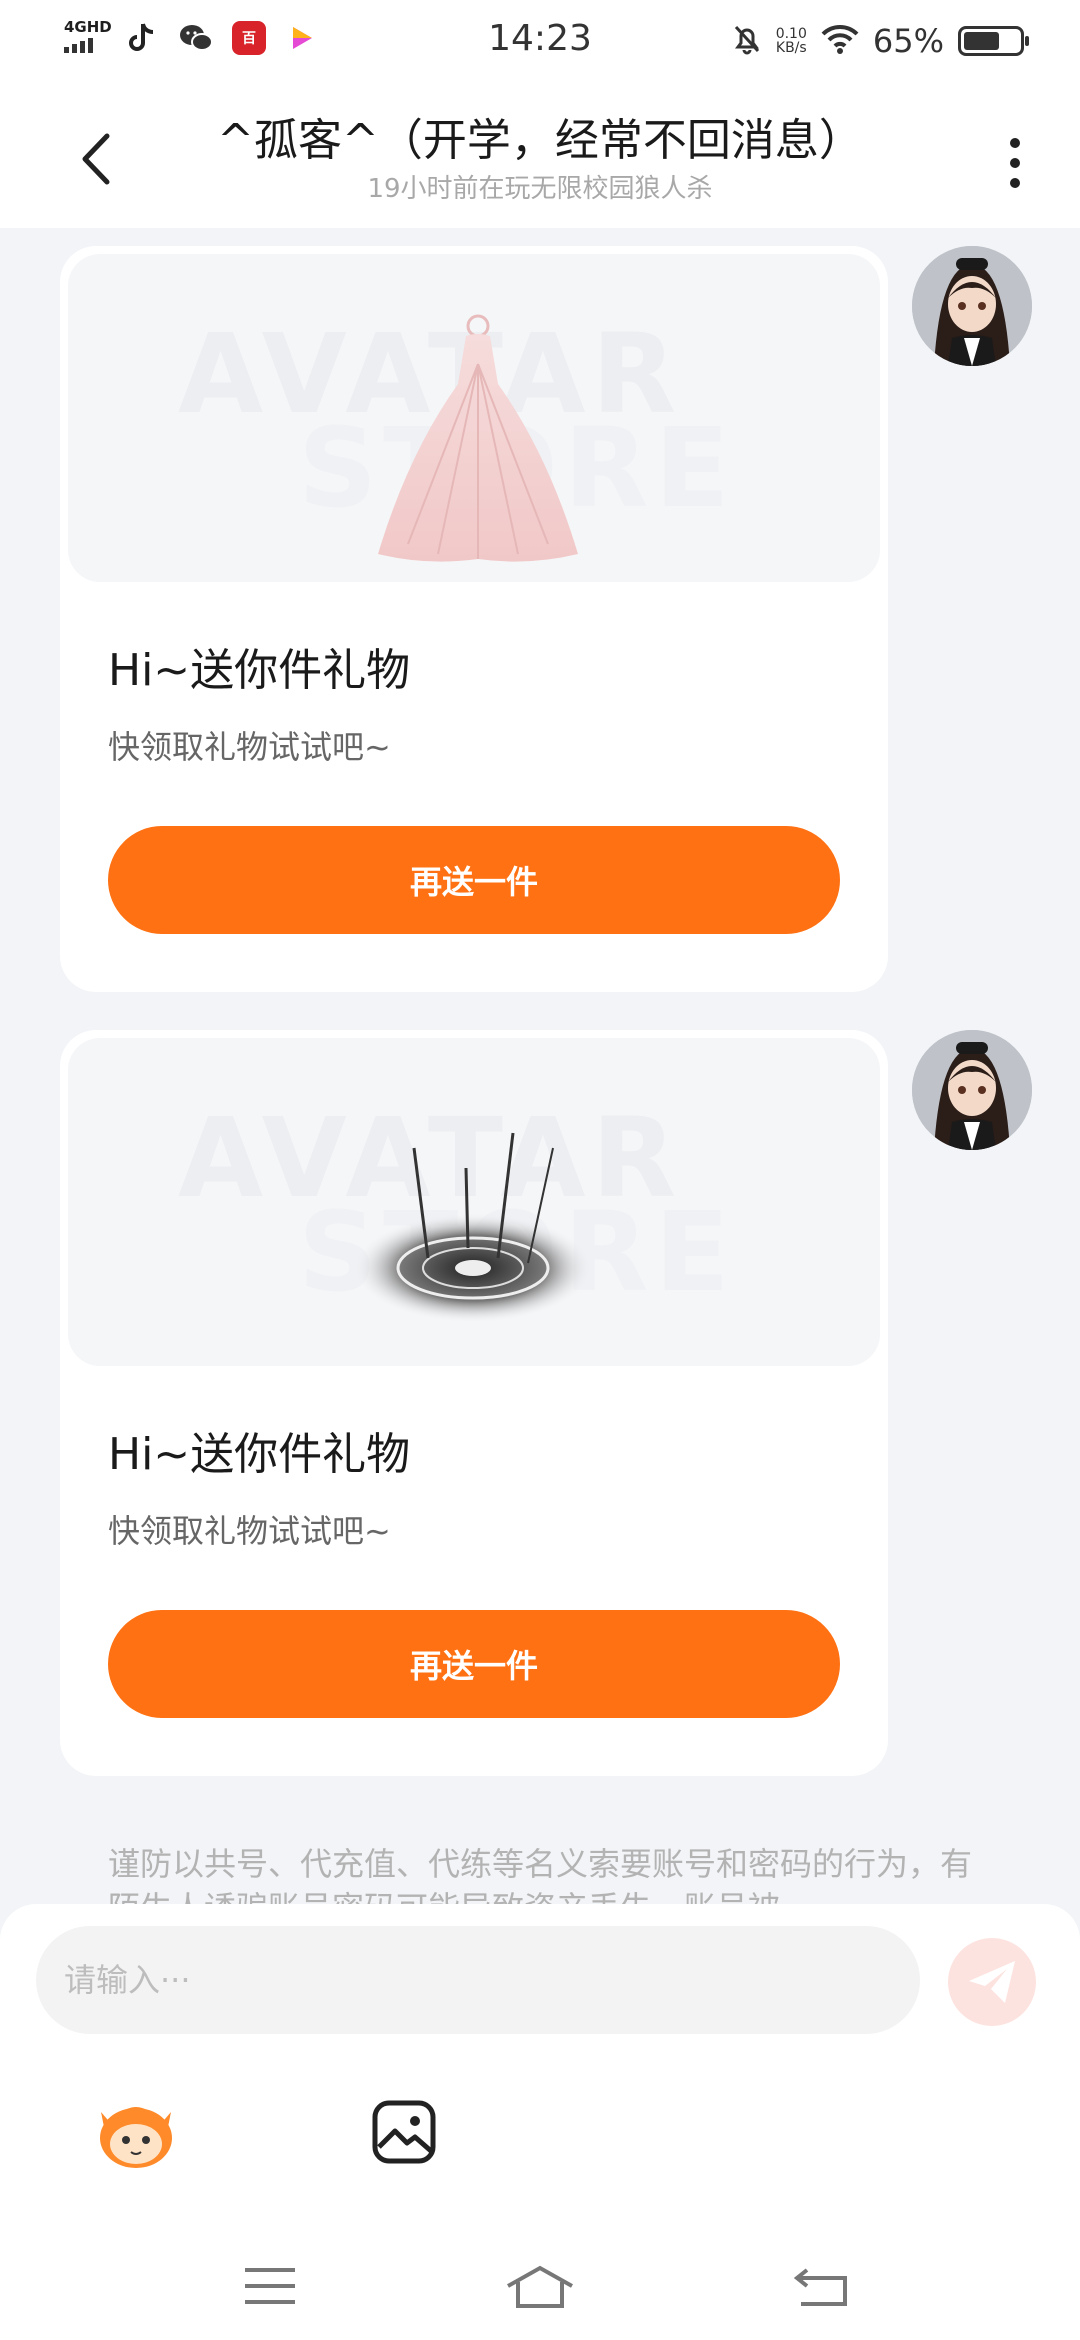 The height and width of the screenshot is (2340, 1080). Describe the element at coordinates (478, 1980) in the screenshot. I see `message-input` at that location.